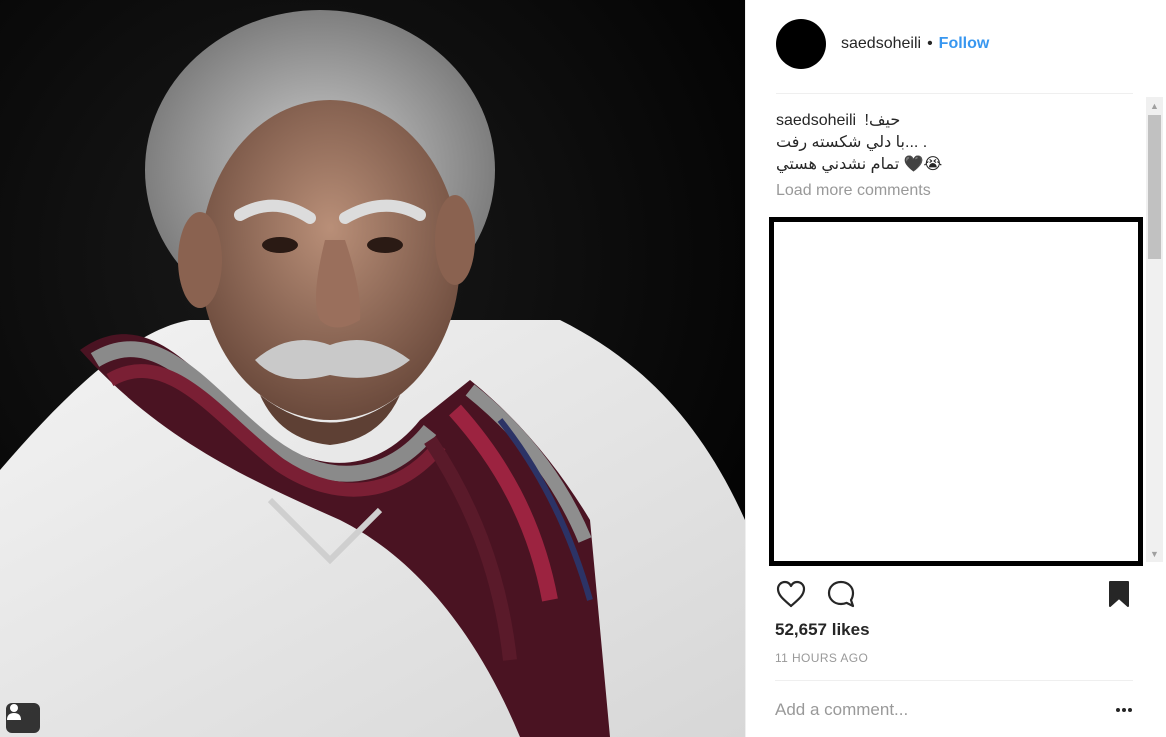 Image resolution: width=1166 pixels, height=737 pixels. I want to click on avatar, so click(801, 44).